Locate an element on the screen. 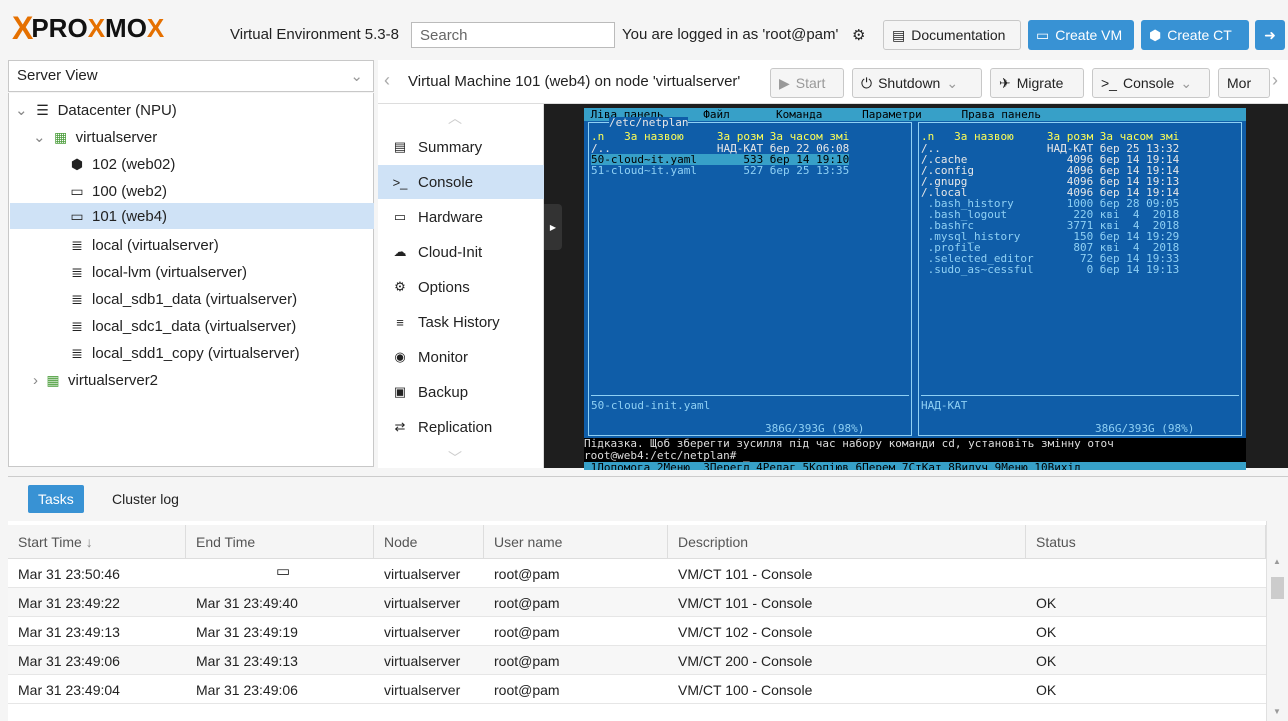  chevron-down-icon: ⌄ is located at coordinates (1186, 82).